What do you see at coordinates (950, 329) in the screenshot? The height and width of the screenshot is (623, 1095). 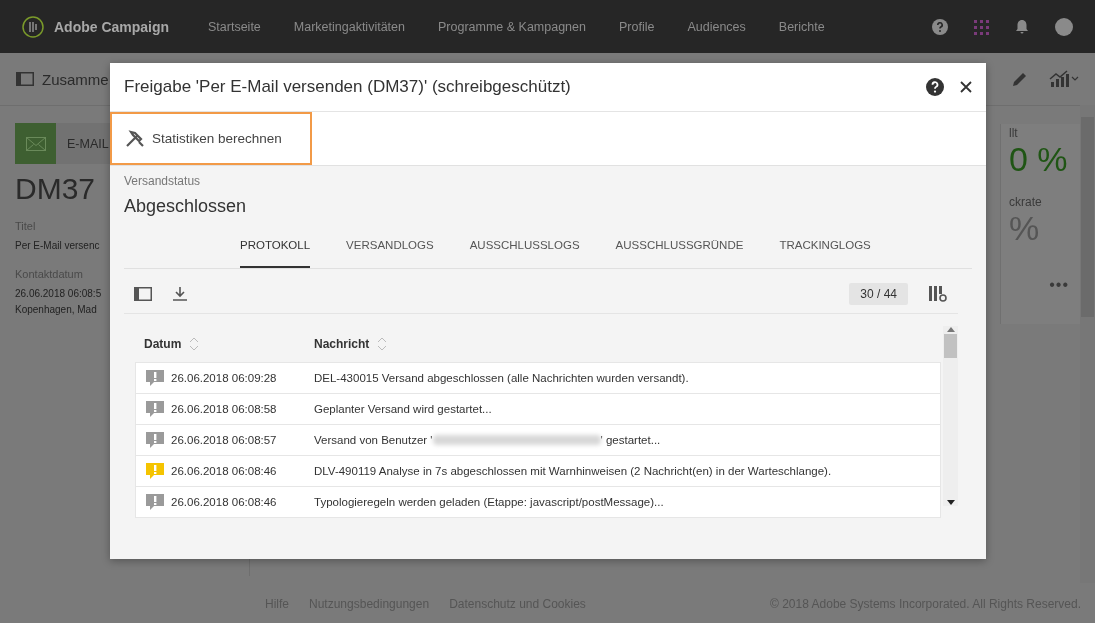 I see `scroll-up-icon` at bounding box center [950, 329].